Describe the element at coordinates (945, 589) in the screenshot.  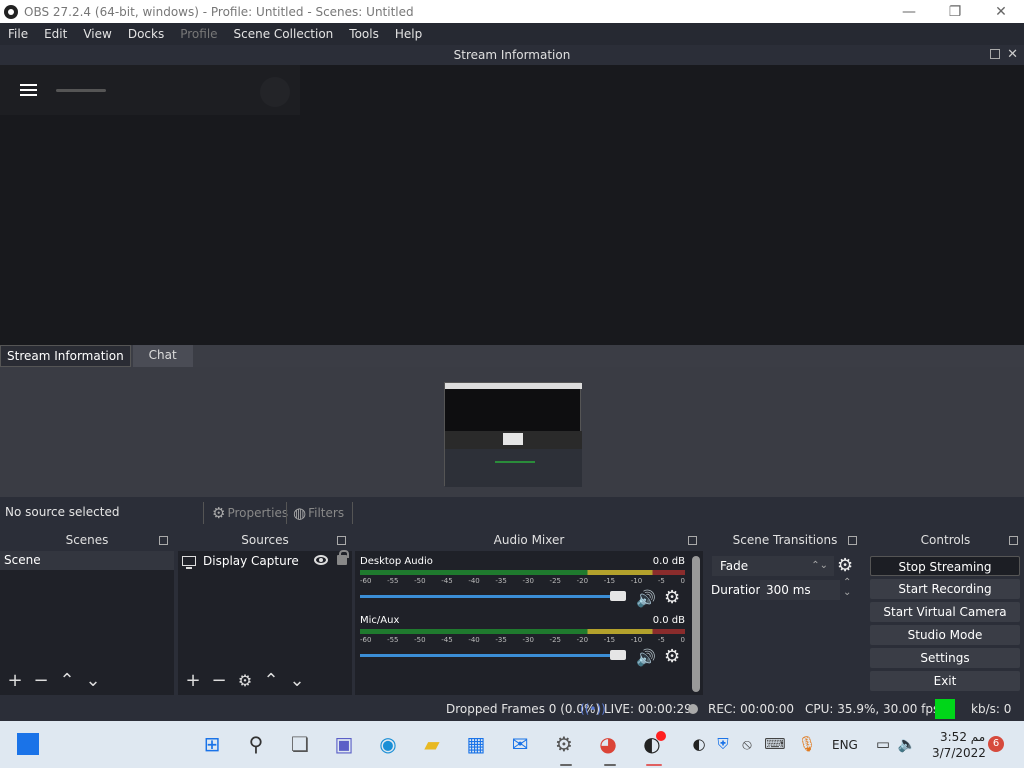
I see `start-recording-button: Start Recording` at that location.